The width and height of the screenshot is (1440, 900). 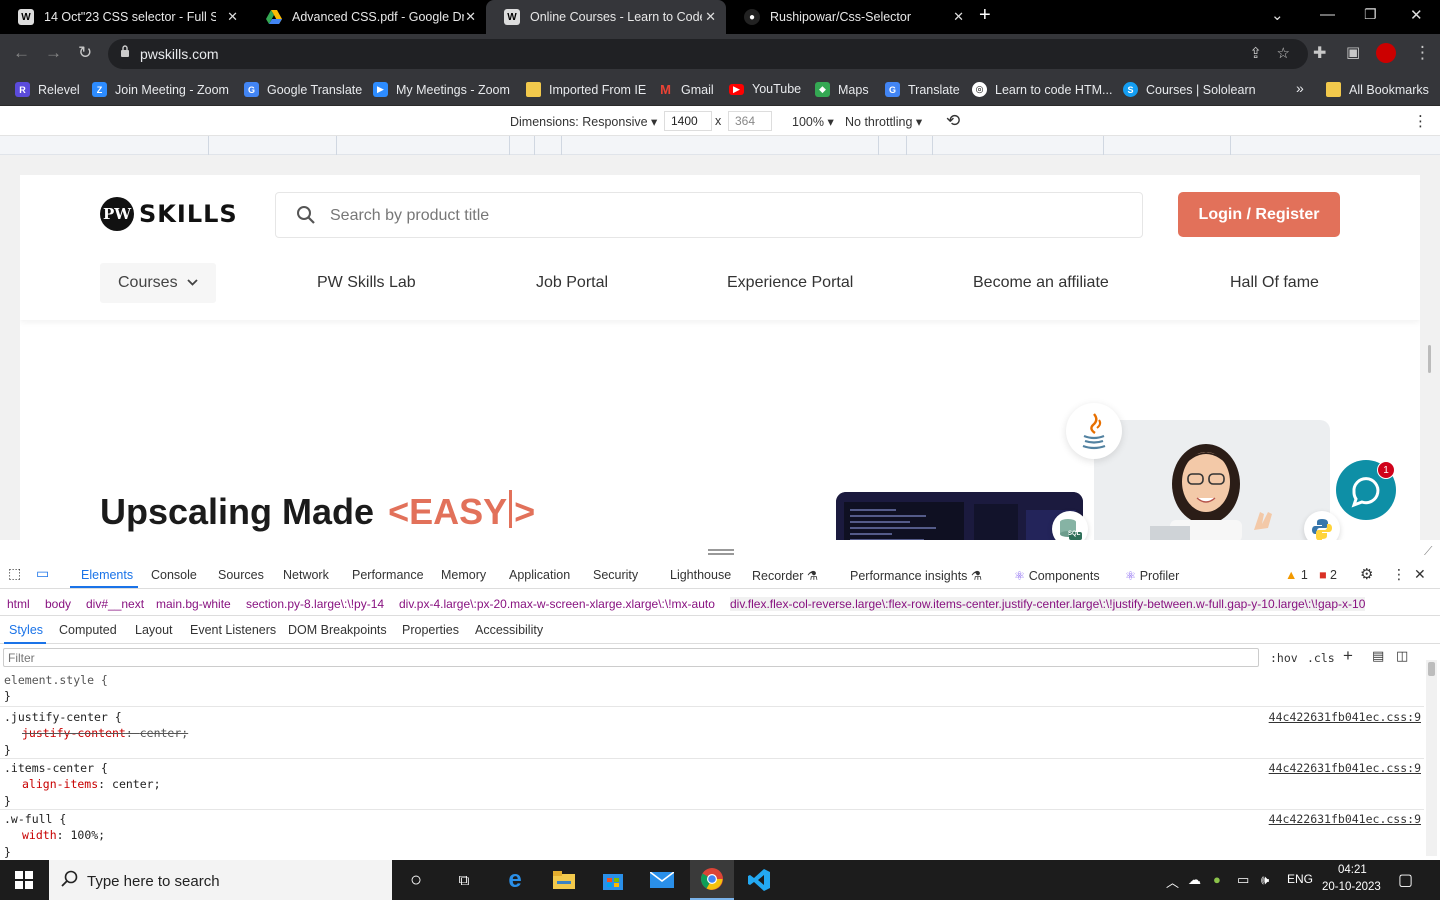 What do you see at coordinates (850, 17) in the screenshot?
I see `browser-tab: ● Rushipowar/Css-Selector ✕` at bounding box center [850, 17].